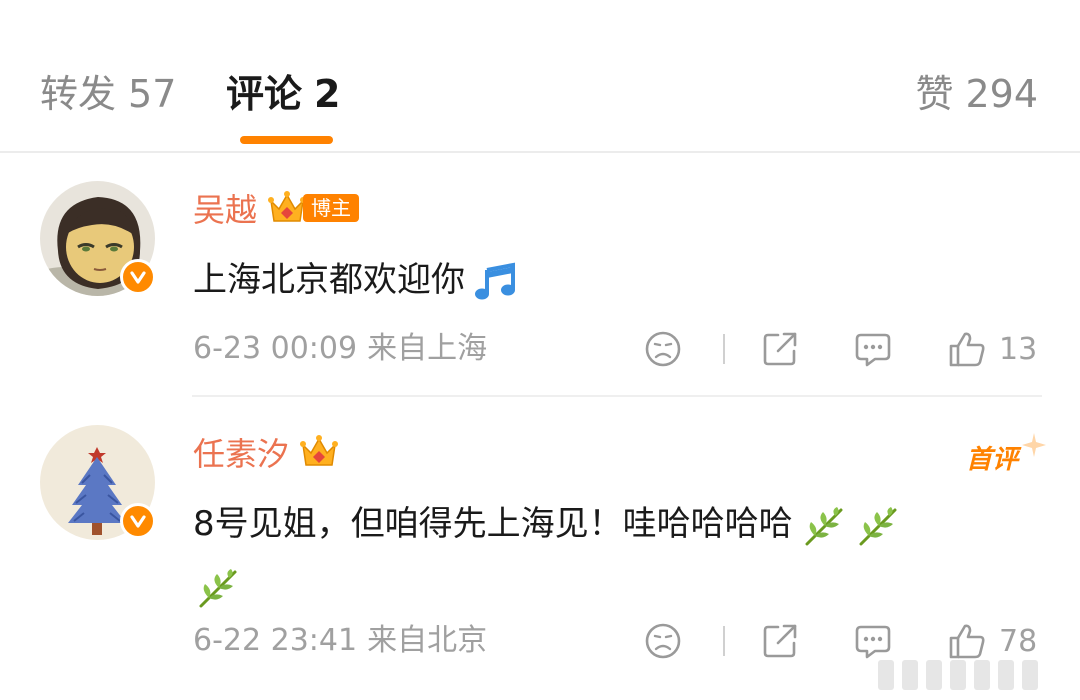 This screenshot has height=700, width=1080. I want to click on music-note-icon, so click(496, 282).